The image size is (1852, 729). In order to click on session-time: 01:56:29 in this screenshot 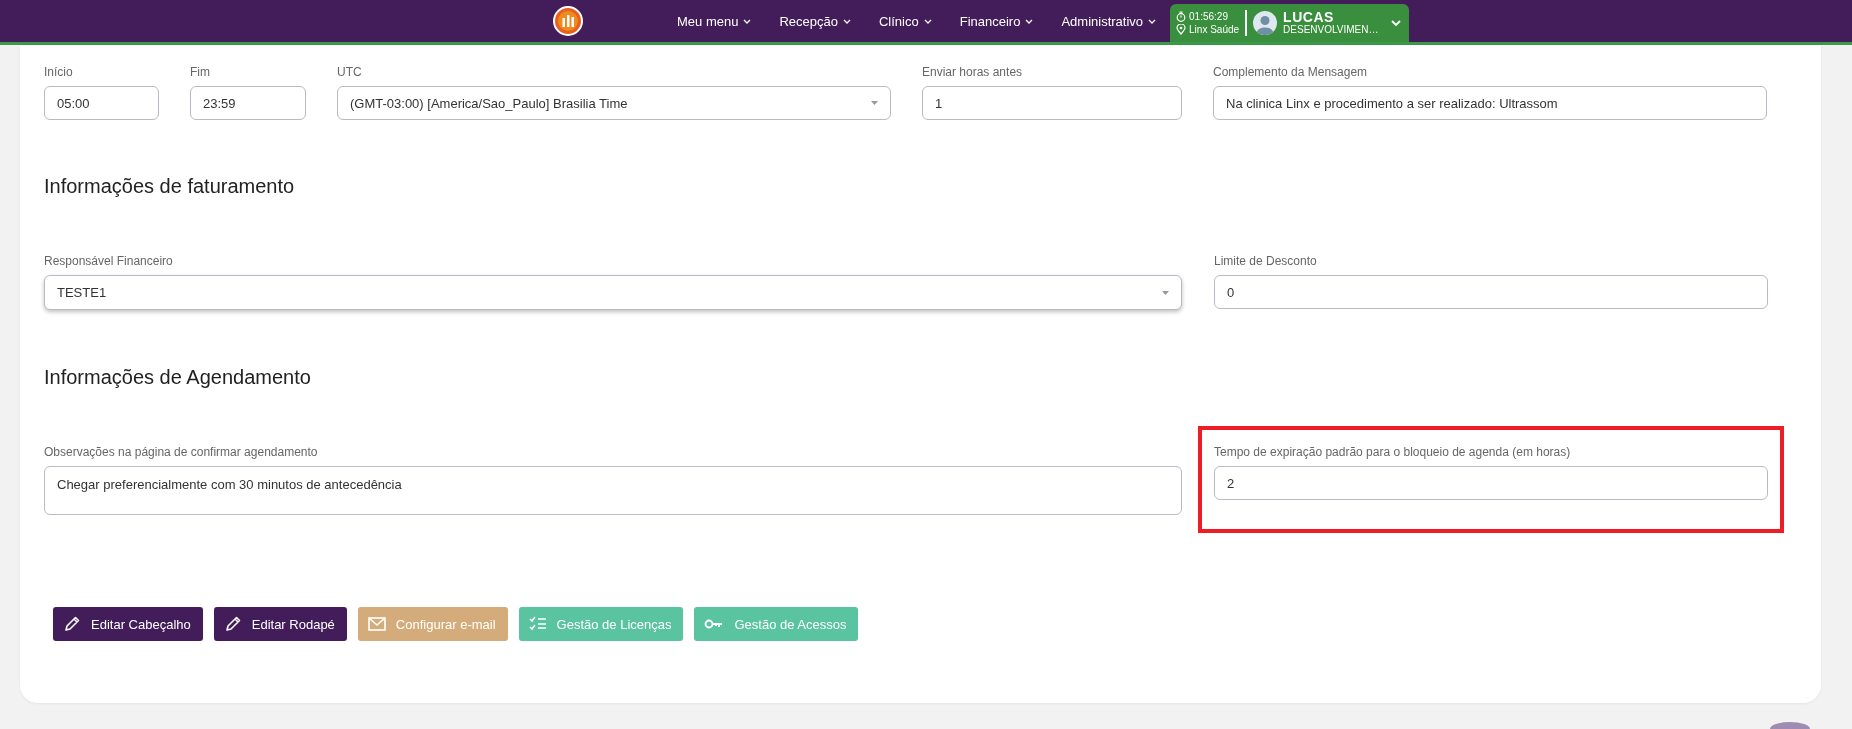, I will do `click(1208, 16)`.